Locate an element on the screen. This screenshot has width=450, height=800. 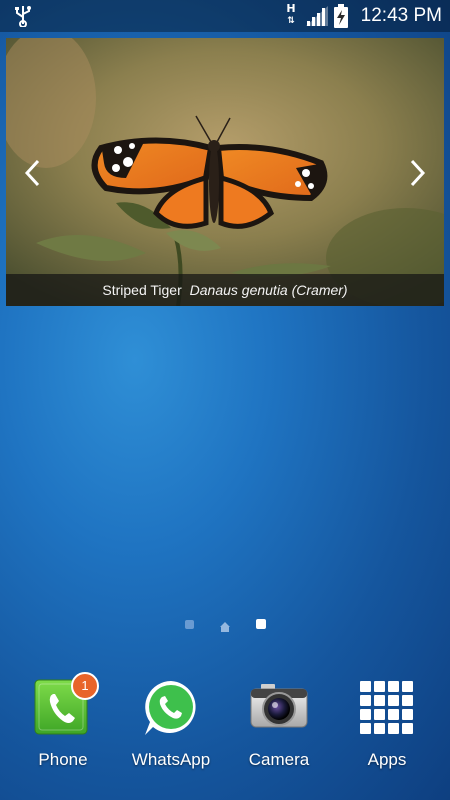
photo-caption: Striped Tiger Danaus genutia (Cramer) is located at coordinates (225, 290).